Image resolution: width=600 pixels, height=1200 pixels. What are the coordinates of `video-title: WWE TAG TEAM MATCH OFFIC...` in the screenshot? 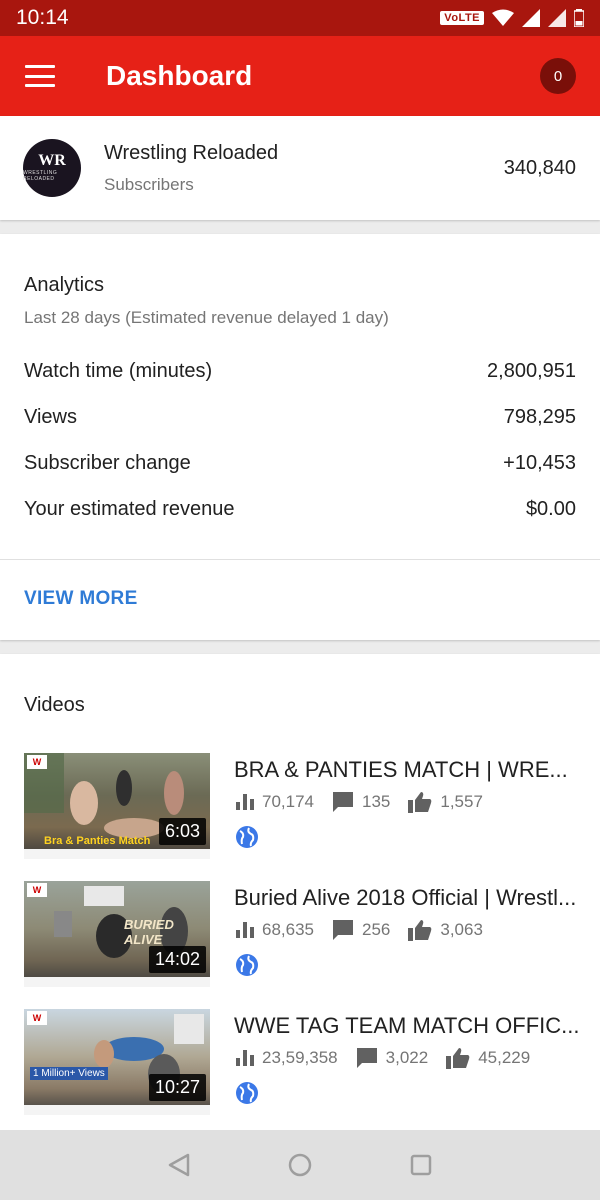 It's located at (407, 1026).